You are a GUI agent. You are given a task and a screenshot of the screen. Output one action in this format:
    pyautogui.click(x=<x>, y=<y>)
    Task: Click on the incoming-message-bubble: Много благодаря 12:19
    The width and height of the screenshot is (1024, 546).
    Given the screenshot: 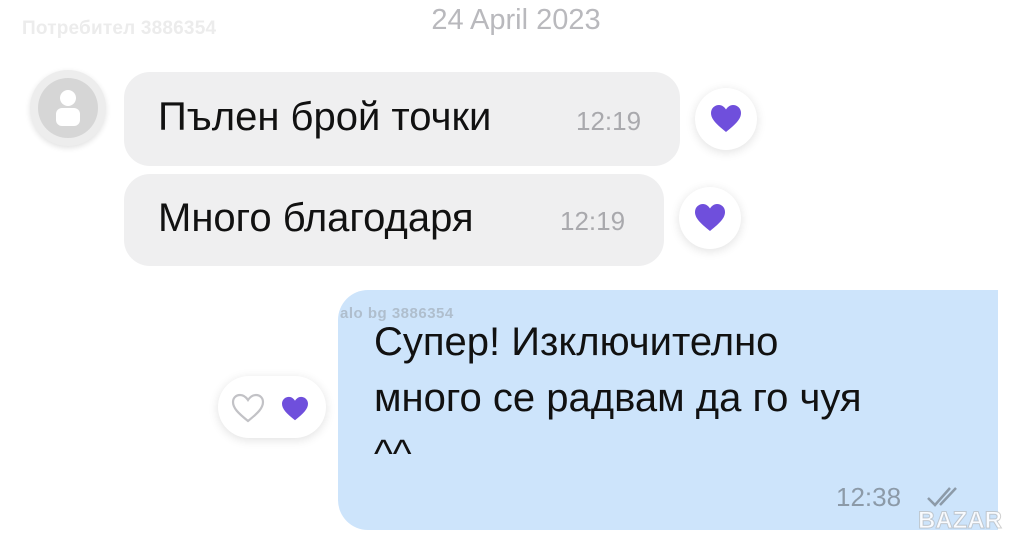 What is the action you would take?
    pyautogui.click(x=394, y=220)
    